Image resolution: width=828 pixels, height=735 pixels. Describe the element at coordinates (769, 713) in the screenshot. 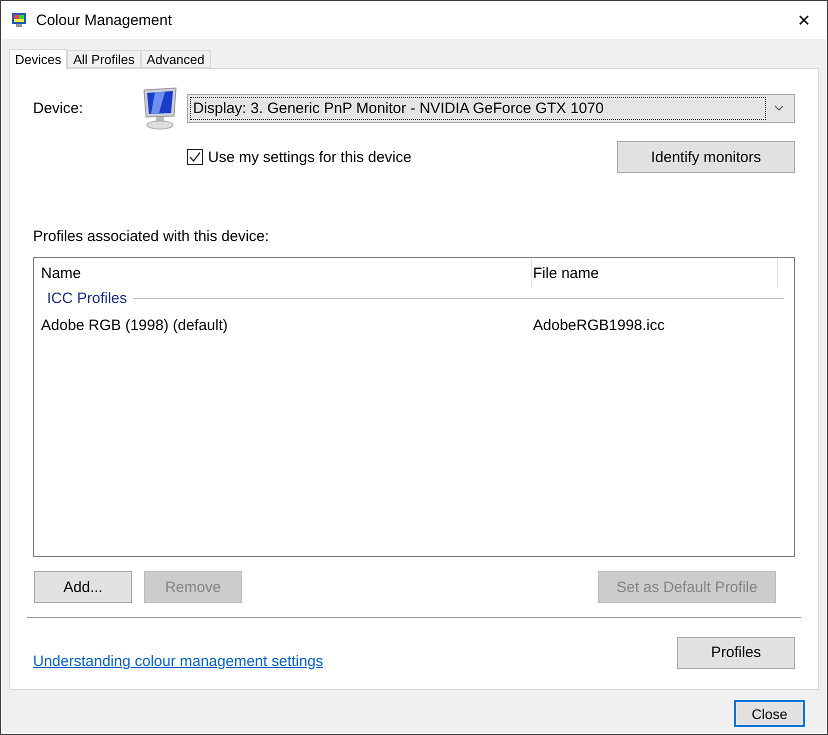

I see `close-dialog-button: Close` at that location.